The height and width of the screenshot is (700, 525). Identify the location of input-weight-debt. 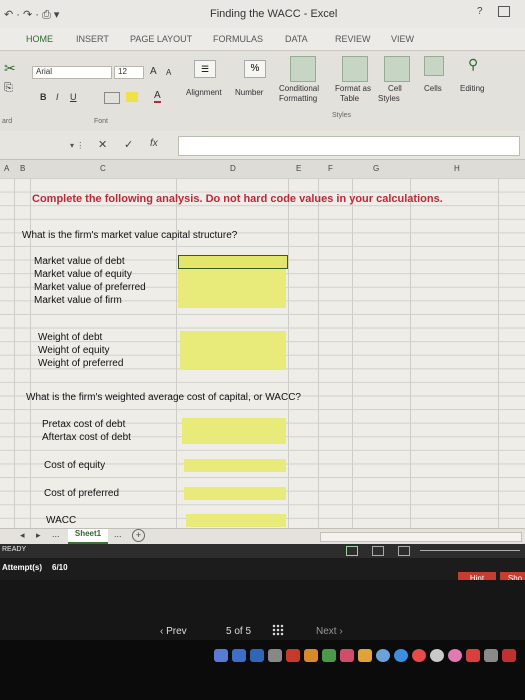
(233, 337).